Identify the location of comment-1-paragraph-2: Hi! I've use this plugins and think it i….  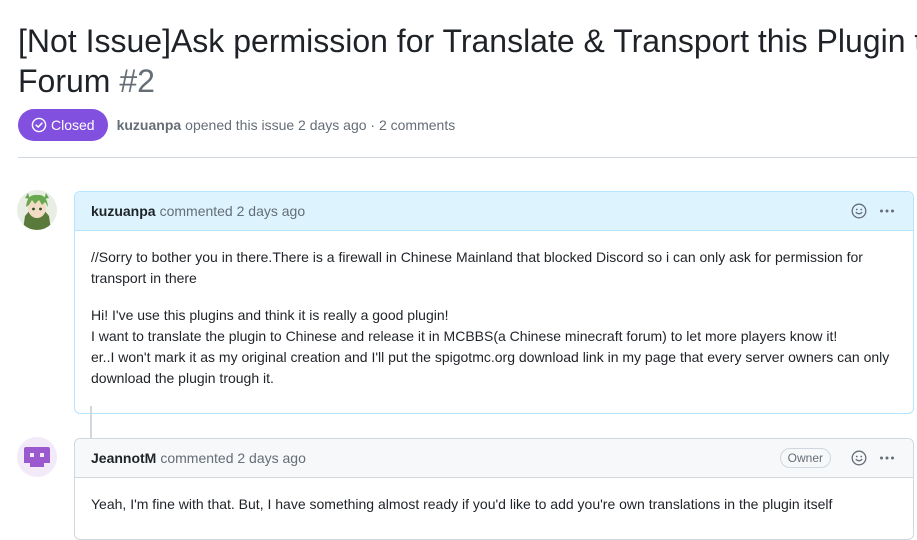
(494, 347).